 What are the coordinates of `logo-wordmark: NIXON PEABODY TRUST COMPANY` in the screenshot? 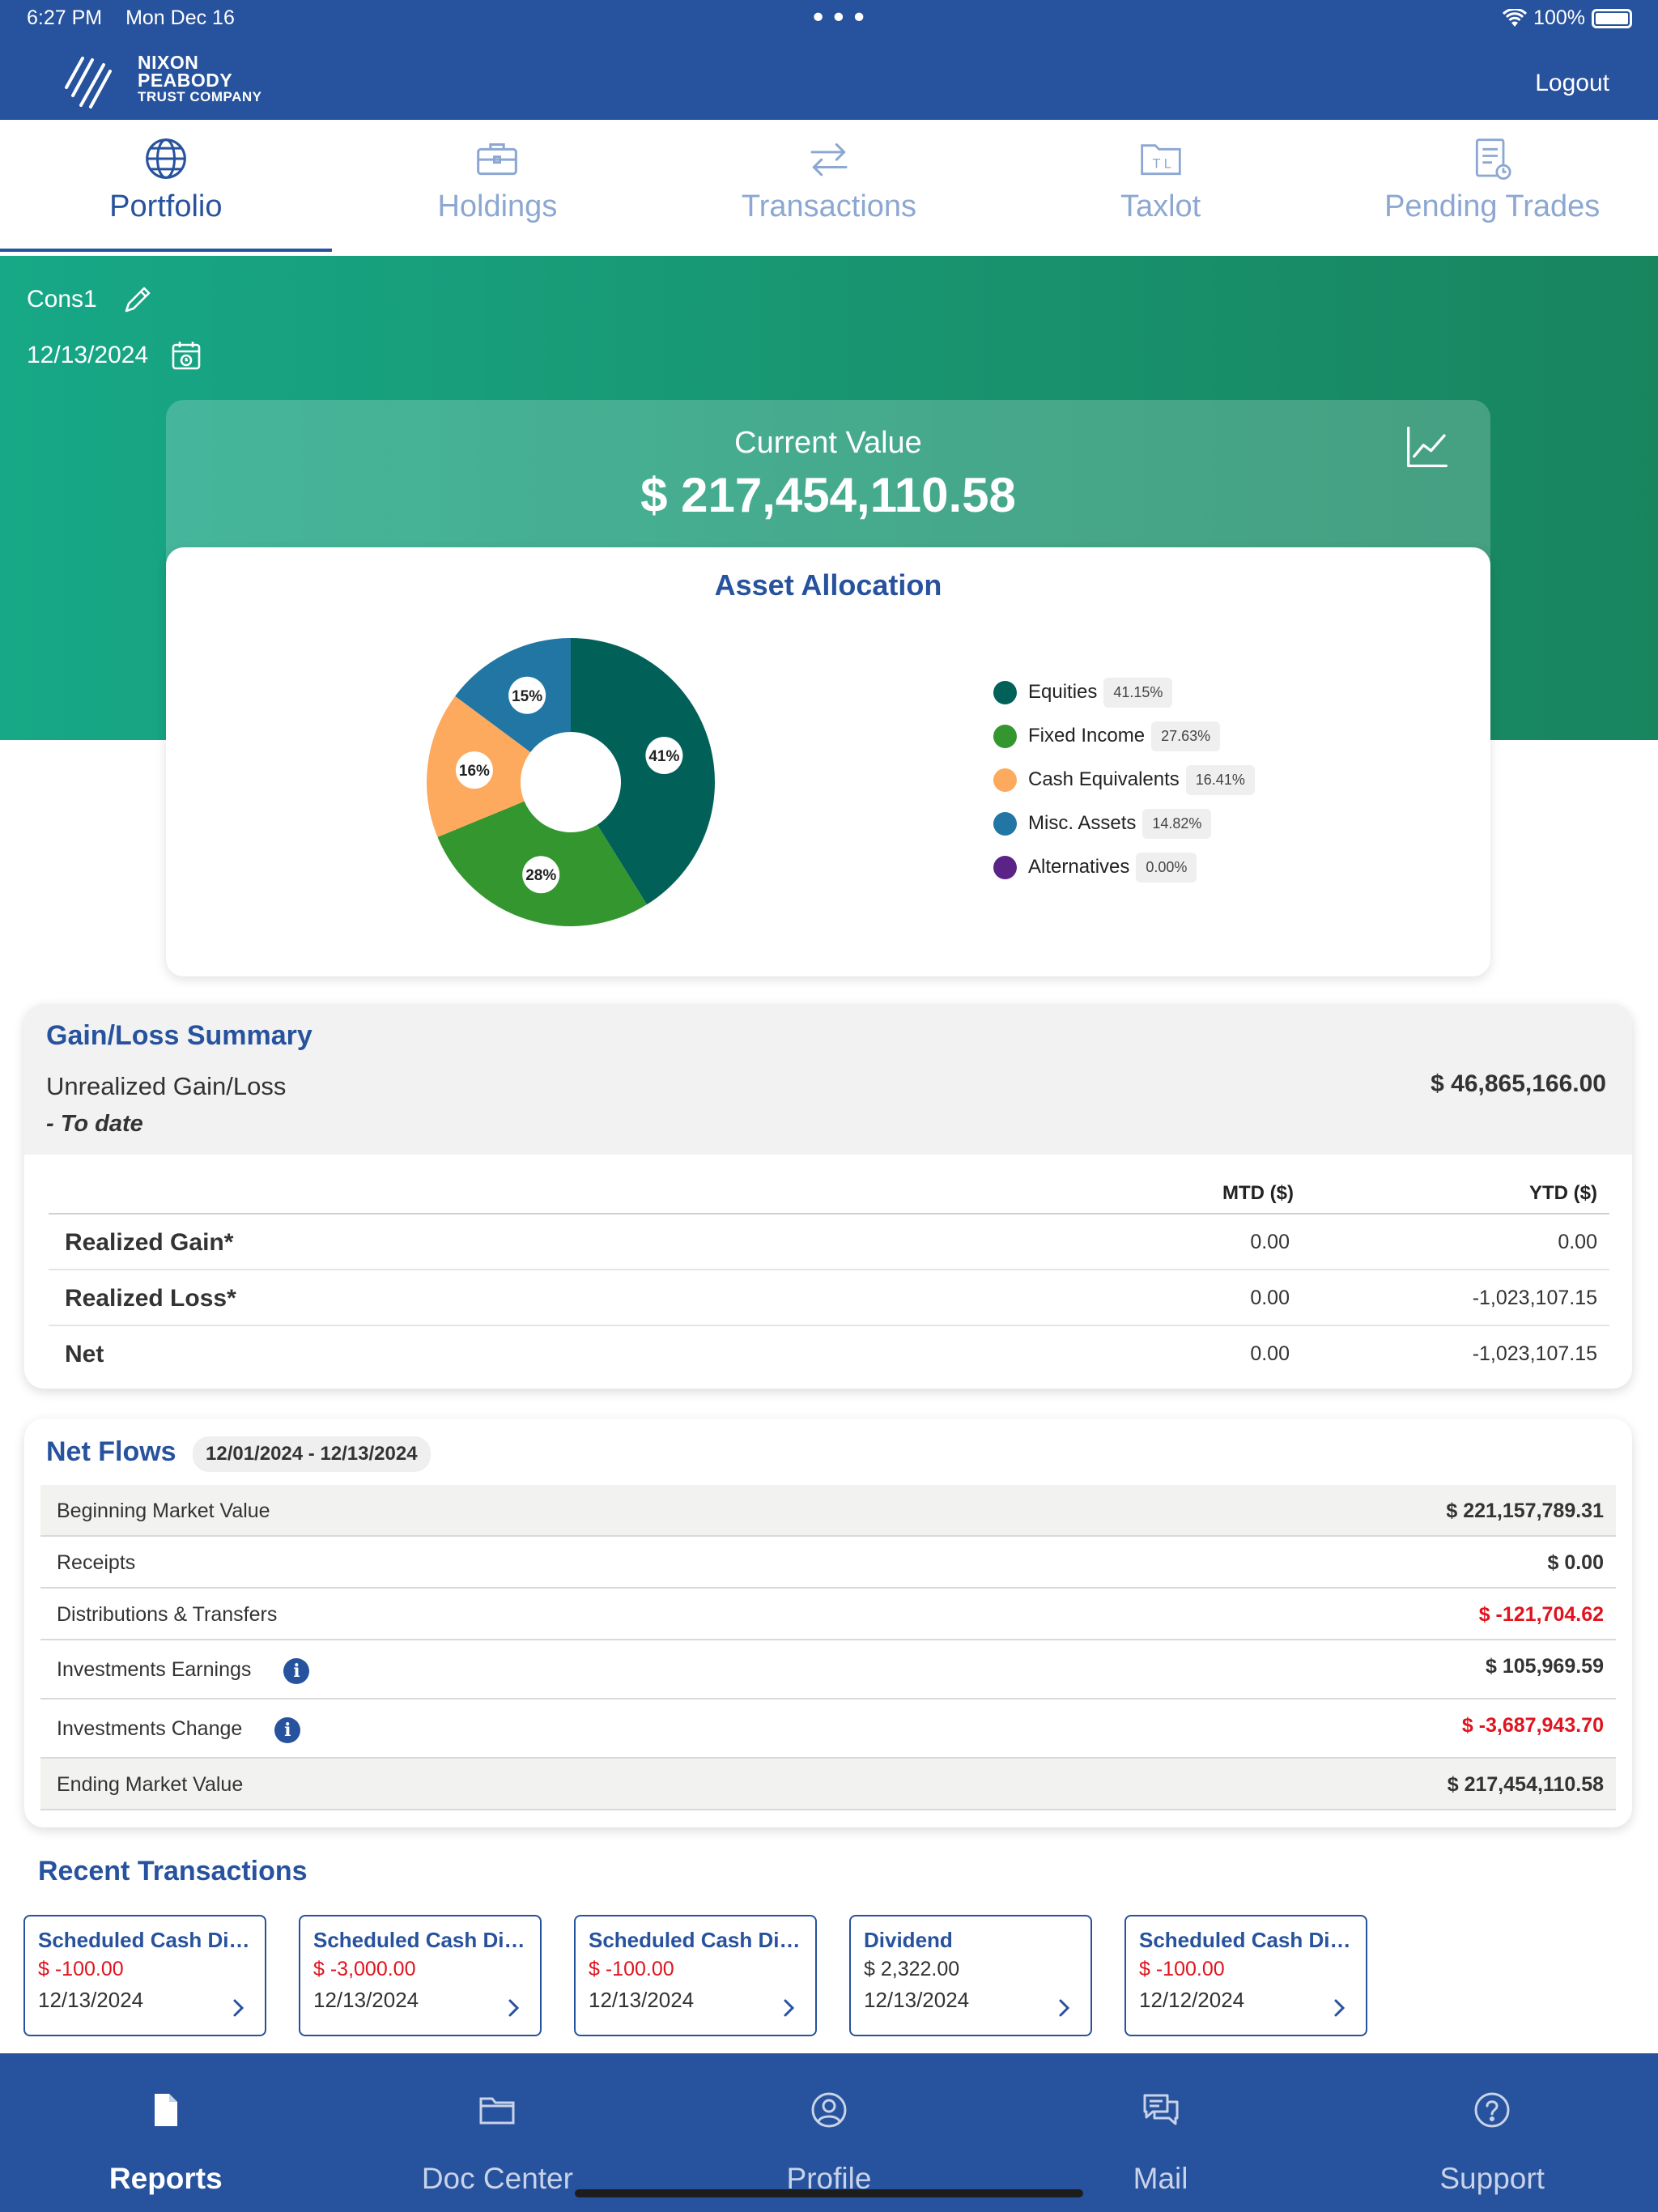 It's located at (200, 79).